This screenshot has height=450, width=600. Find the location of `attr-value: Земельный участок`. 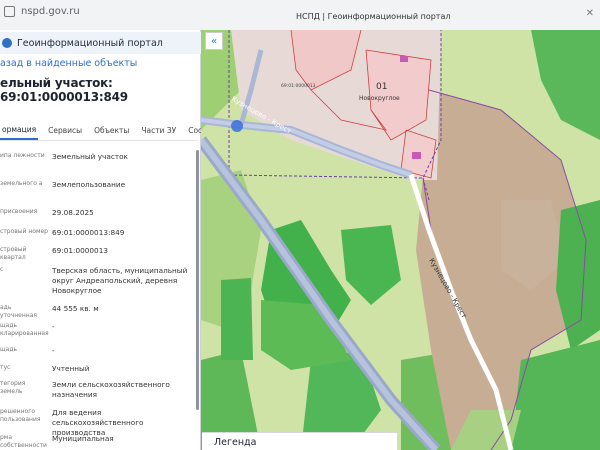

attr-value: Земельный участок is located at coordinates (90, 156).